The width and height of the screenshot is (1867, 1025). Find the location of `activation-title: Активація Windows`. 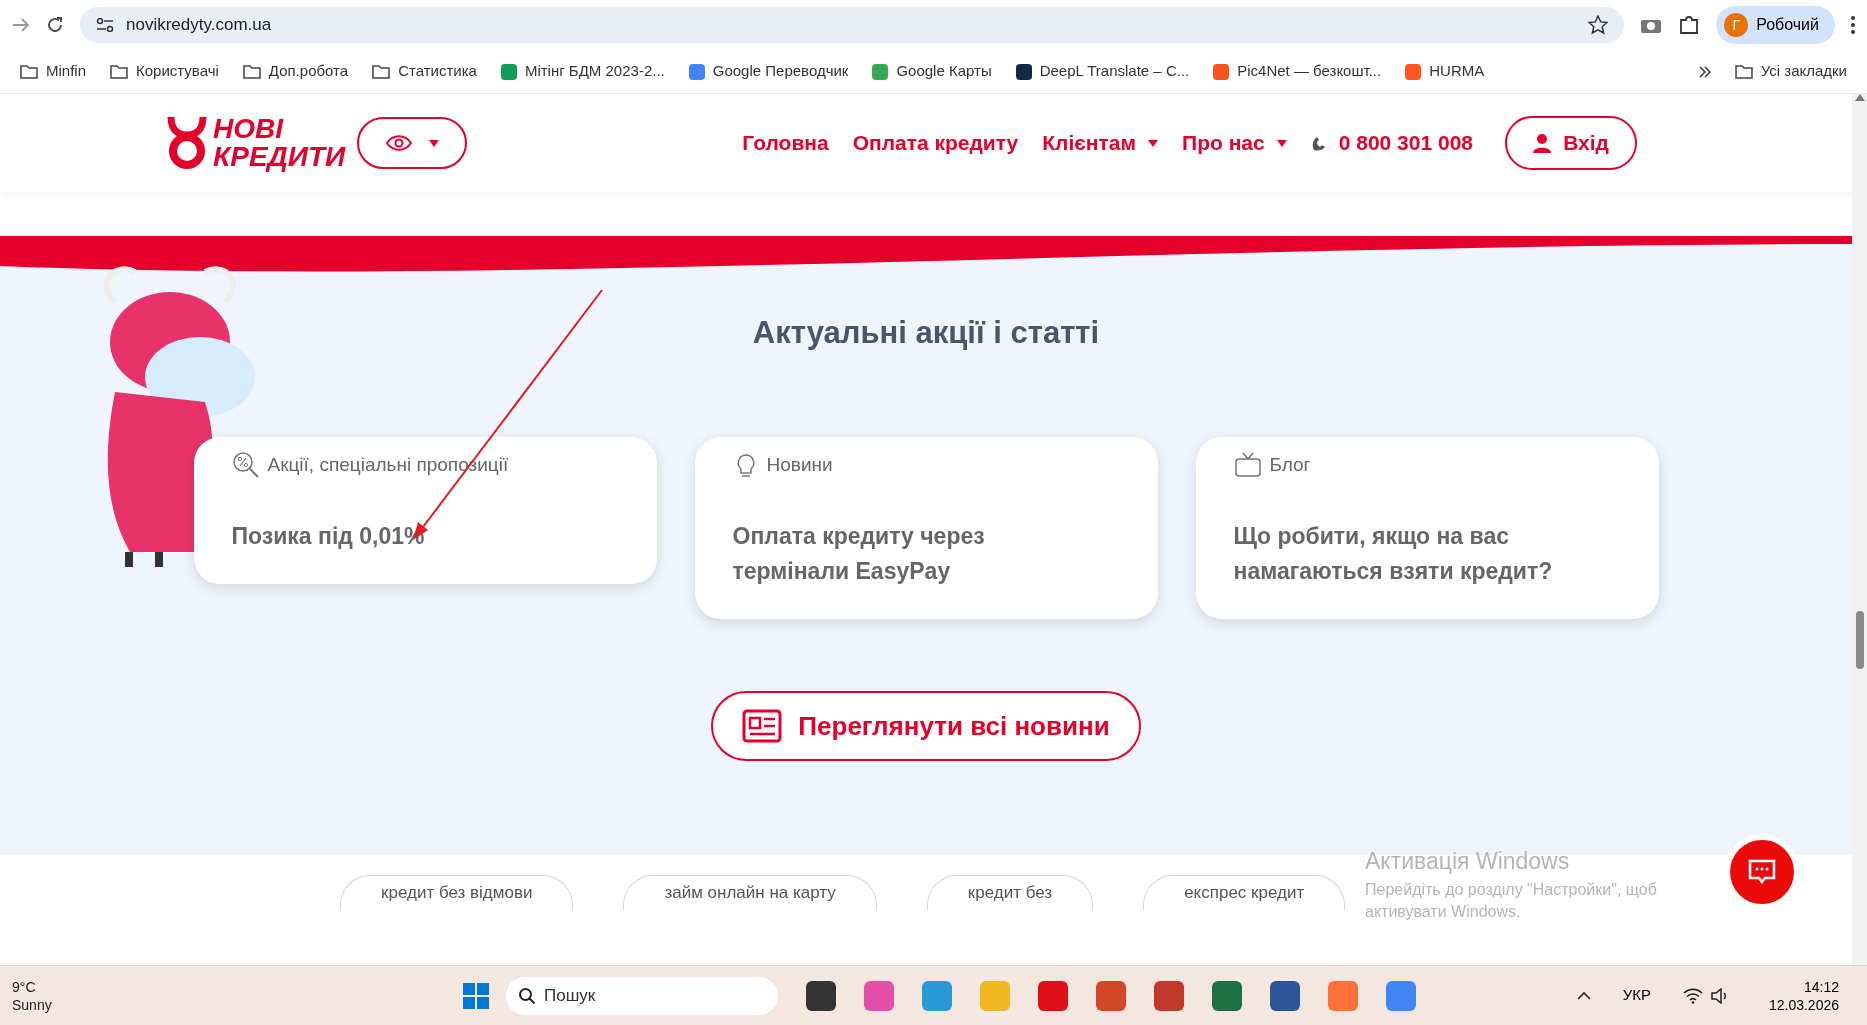

activation-title: Активація Windows is located at coordinates (1468, 861).